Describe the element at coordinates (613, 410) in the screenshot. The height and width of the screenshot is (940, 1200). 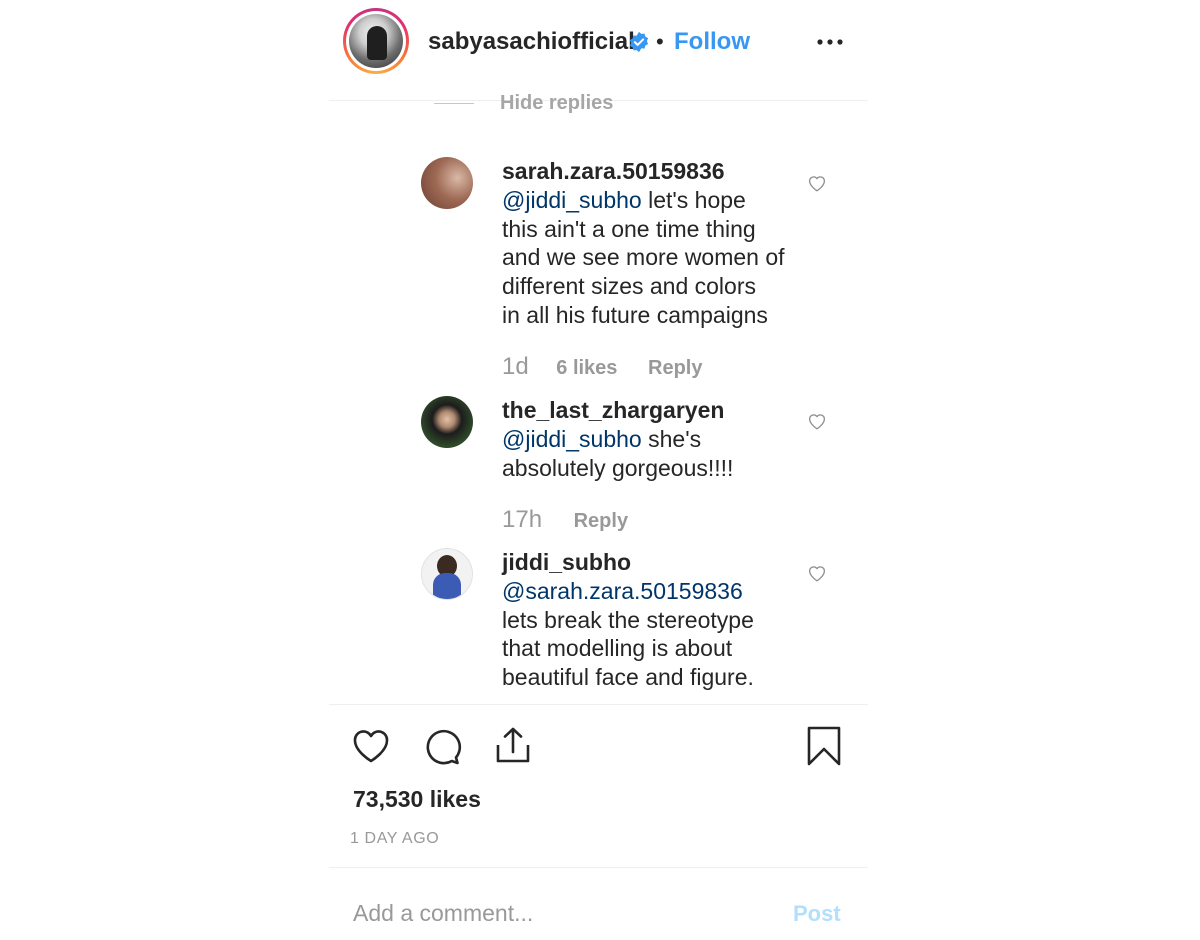
I see `comment-username: the_last_zhargaryen` at that location.